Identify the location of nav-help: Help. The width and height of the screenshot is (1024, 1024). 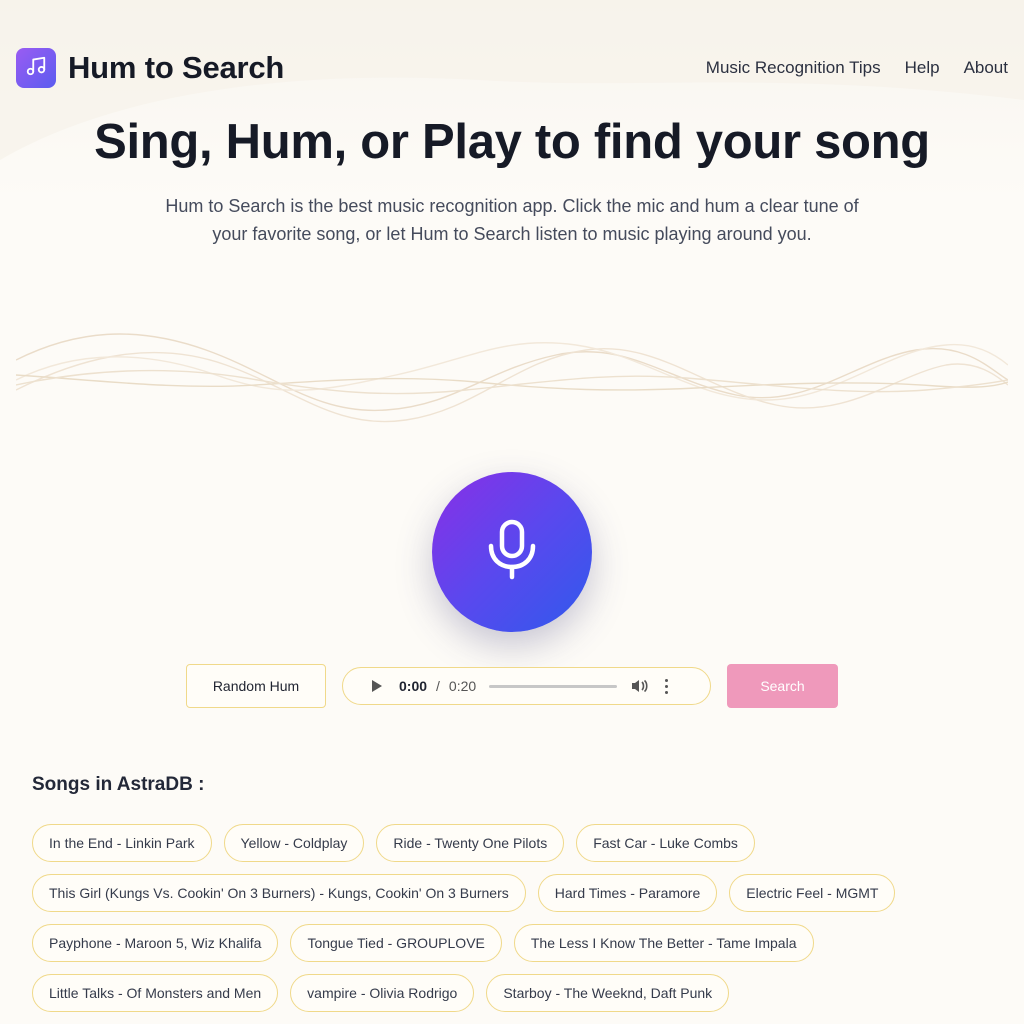
(922, 68).